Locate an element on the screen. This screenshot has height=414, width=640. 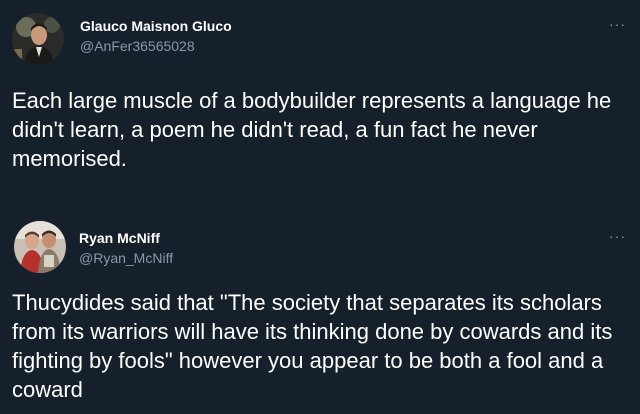
display-name: Glauco Maisnon Gluco is located at coordinates (156, 26).